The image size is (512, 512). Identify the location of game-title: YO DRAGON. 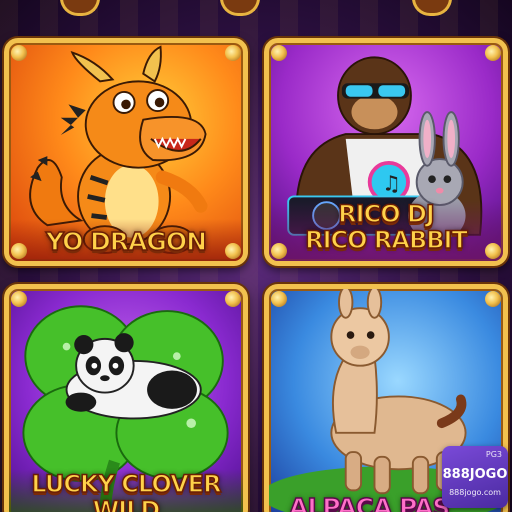
(126, 241).